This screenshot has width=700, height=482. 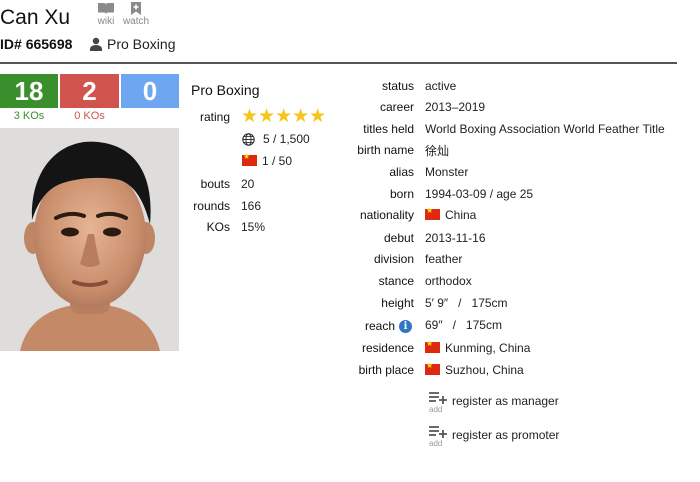 What do you see at coordinates (218, 227) in the screenshot?
I see `kos-label: KOs` at bounding box center [218, 227].